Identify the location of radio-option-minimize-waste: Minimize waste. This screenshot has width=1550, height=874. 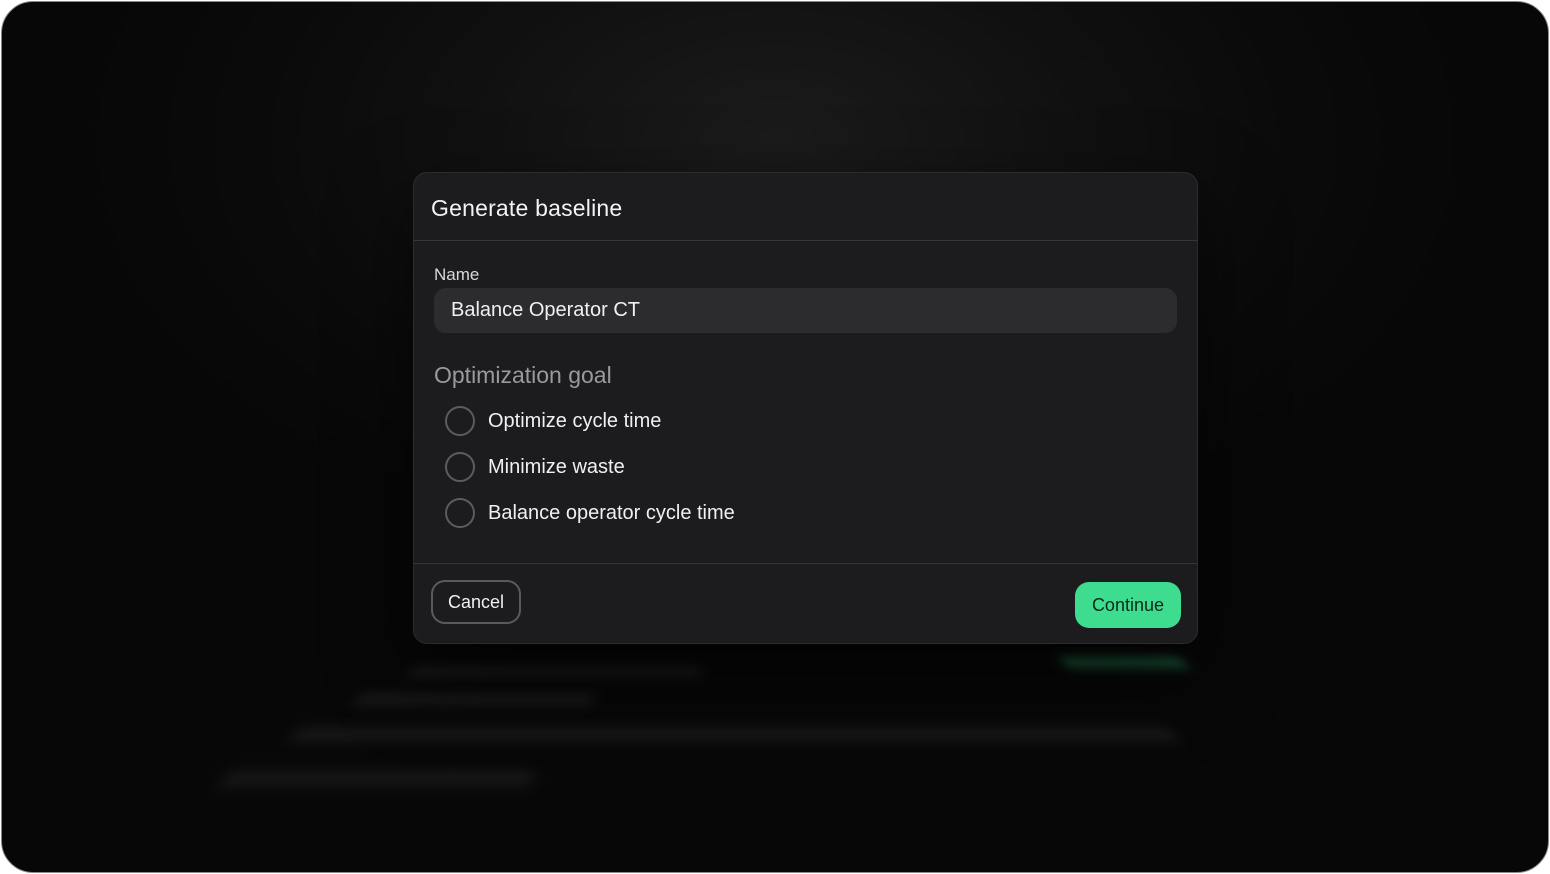
(535, 467).